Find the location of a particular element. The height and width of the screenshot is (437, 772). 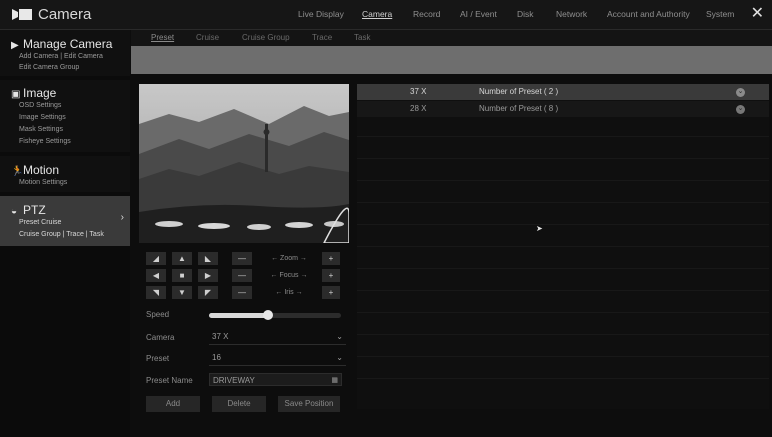

preset-select: 16 ⌄ is located at coordinates (277, 358).